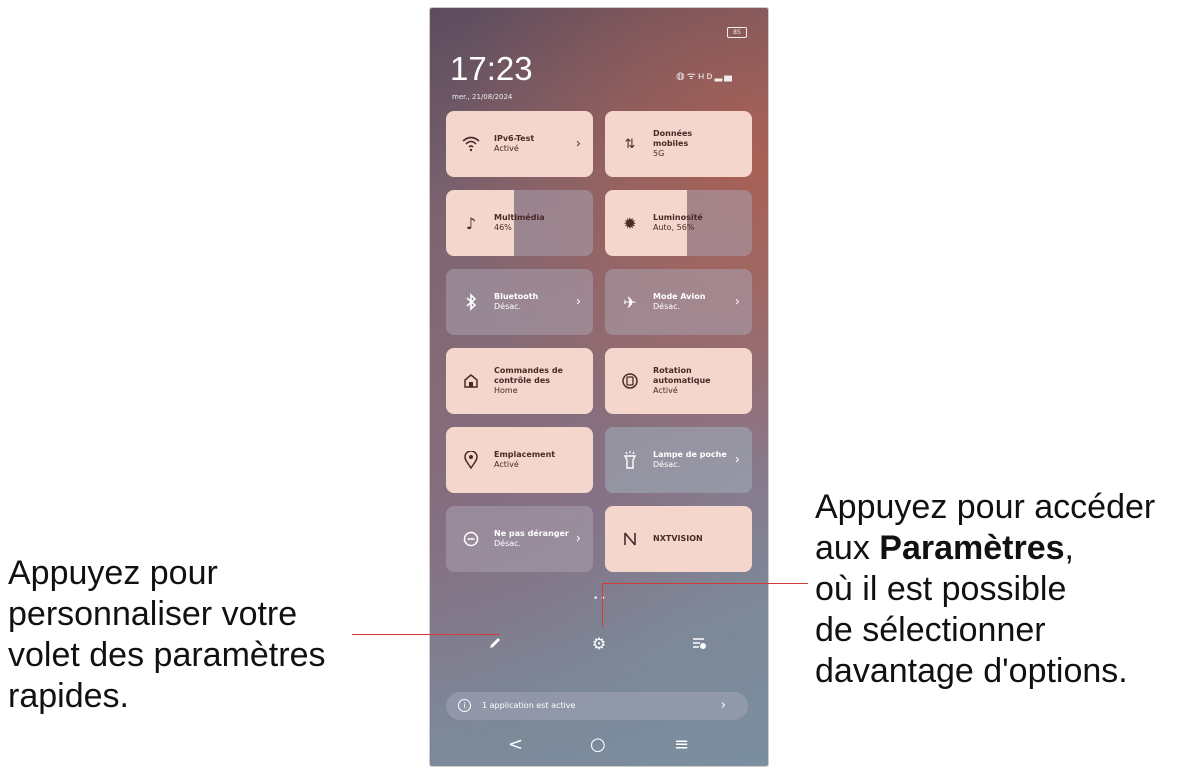 This screenshot has width=1178, height=773. What do you see at coordinates (971, 671) in the screenshot?
I see `callout-right-line: davantage d'options.` at bounding box center [971, 671].